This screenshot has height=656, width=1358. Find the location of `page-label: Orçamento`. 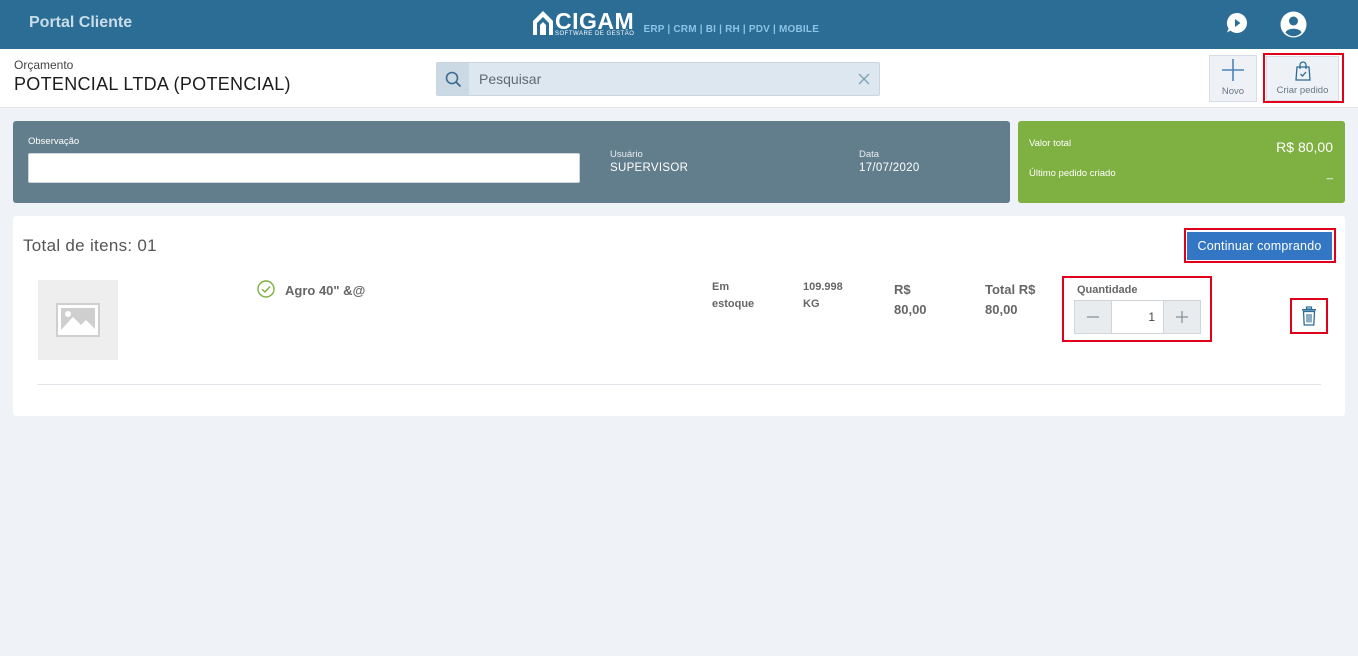

page-label: Orçamento is located at coordinates (44, 65).